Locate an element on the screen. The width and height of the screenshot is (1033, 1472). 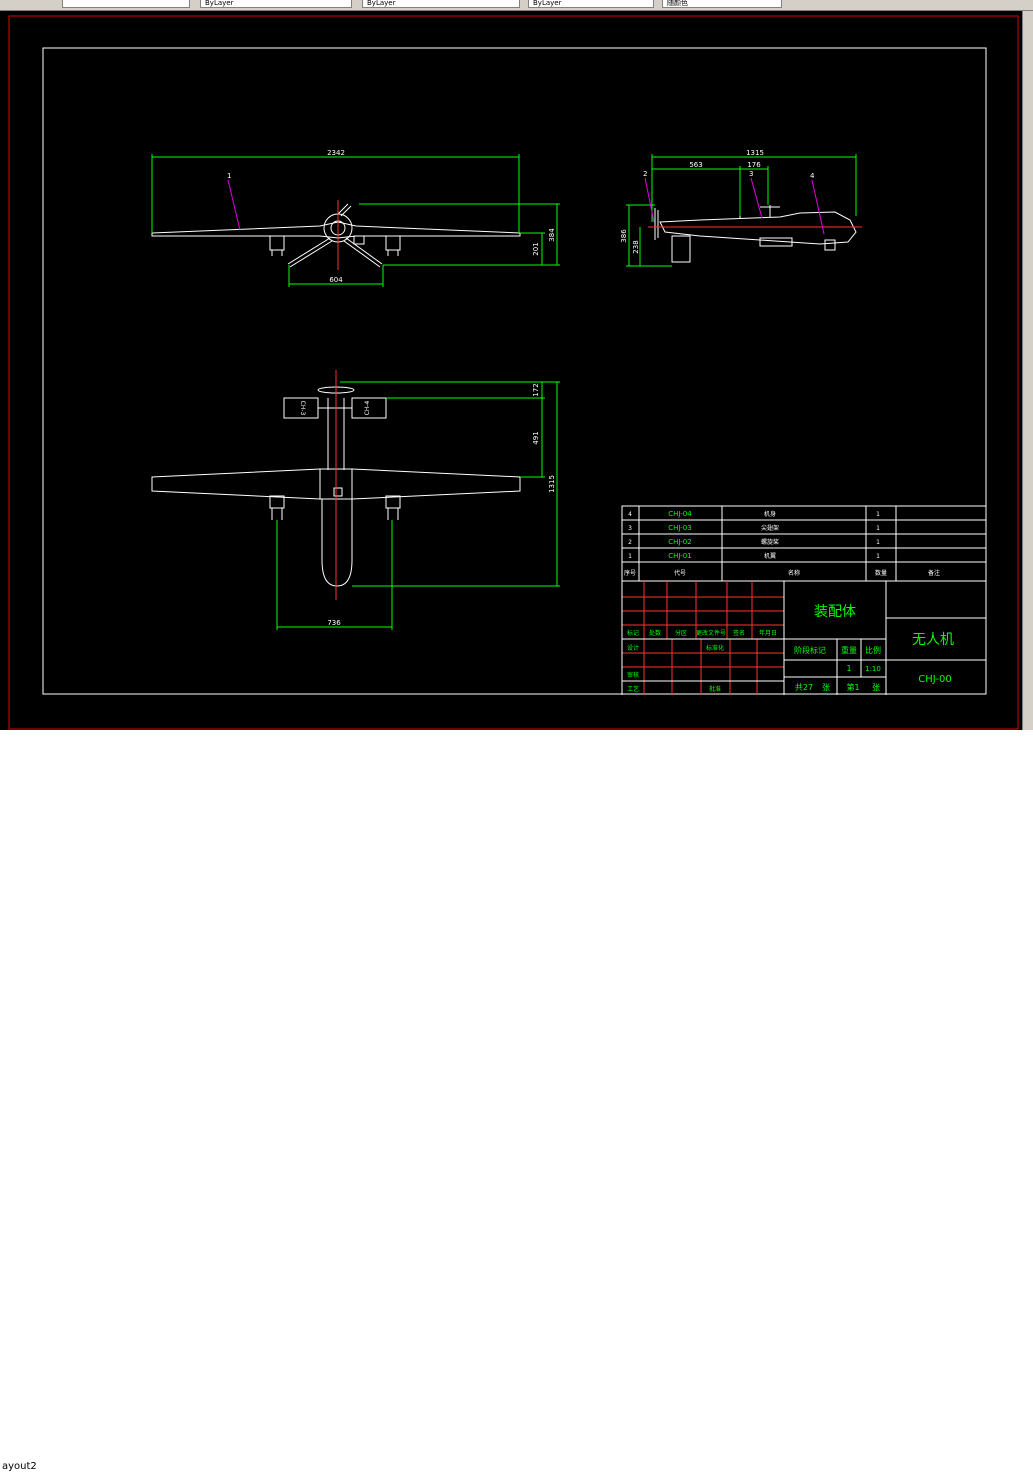
toolbar: ByLayer ByLayer ByLayer 随颜色 is located at coordinates (516, 5).